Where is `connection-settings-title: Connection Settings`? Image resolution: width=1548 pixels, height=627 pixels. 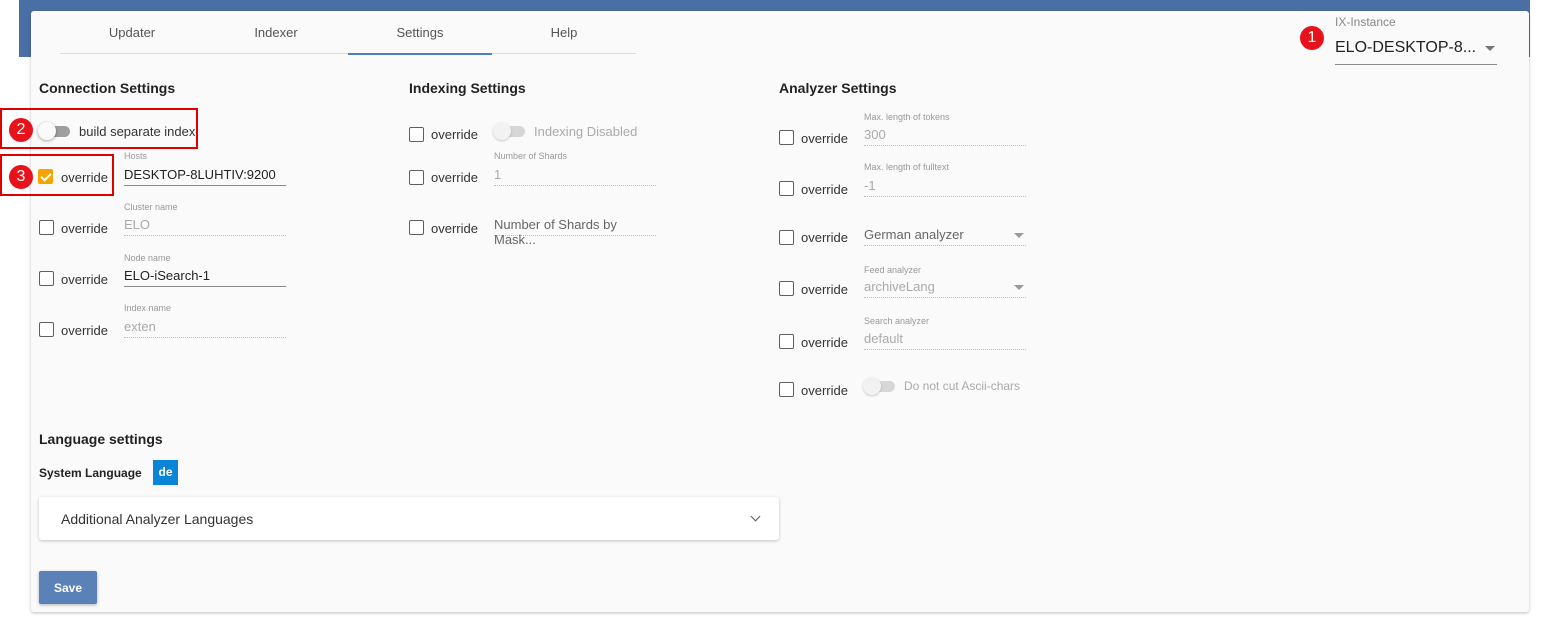
connection-settings-title: Connection Settings is located at coordinates (107, 88).